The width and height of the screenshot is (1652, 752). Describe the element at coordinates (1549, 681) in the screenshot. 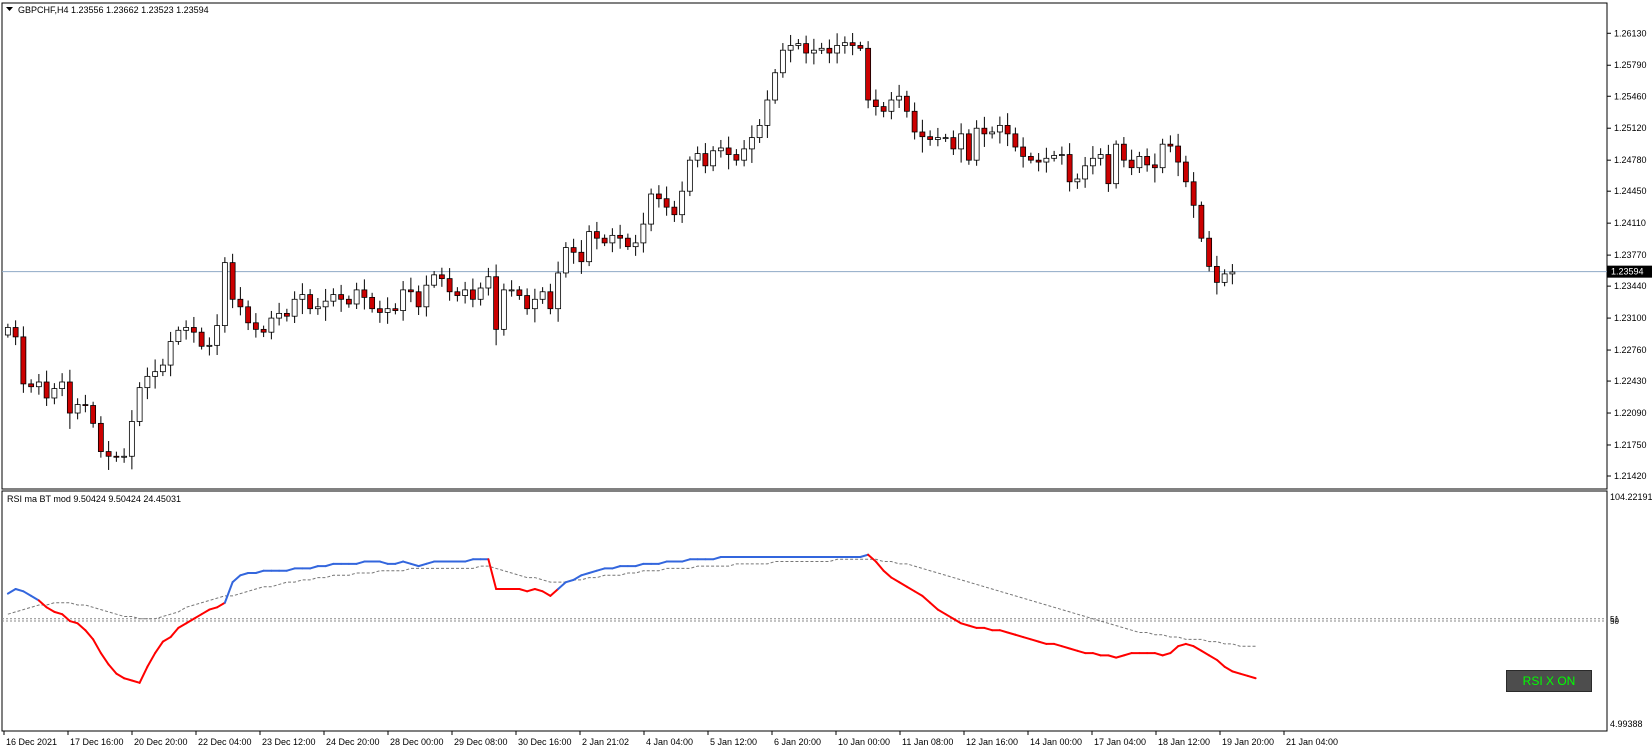

I see `rsi-x-on-button: RSI X ON` at that location.